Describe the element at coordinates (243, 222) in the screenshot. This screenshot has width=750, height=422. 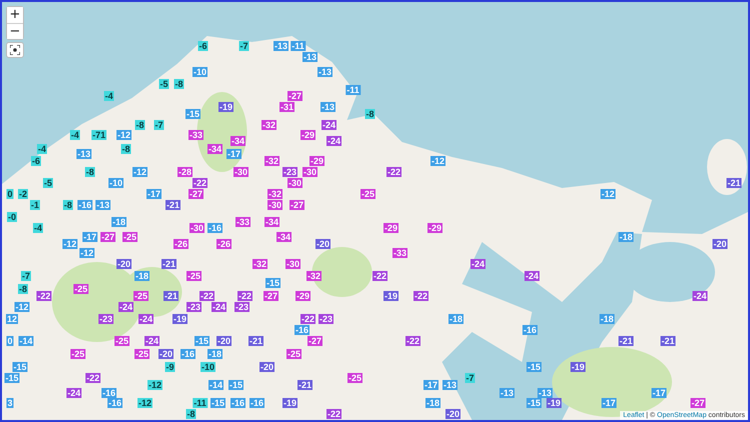
I see `temperature-marker: -33` at that location.